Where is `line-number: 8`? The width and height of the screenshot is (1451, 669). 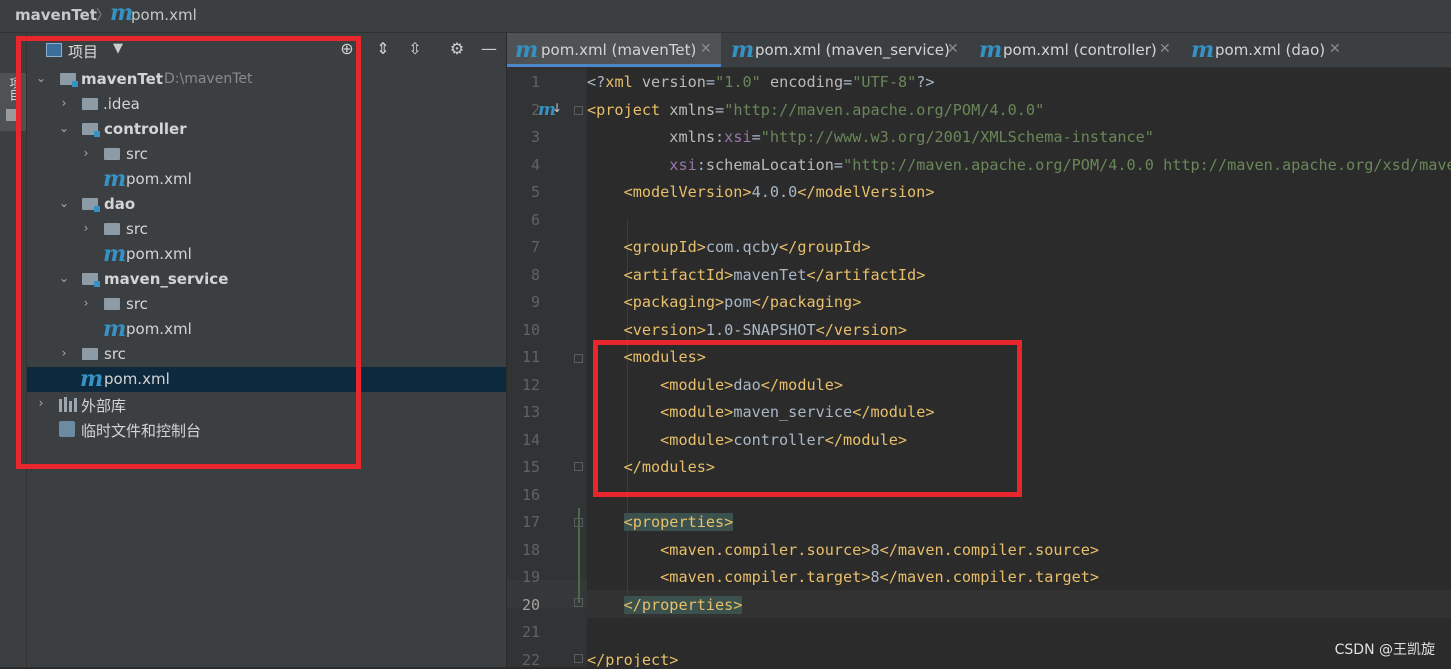 line-number: 8 is located at coordinates (535, 275).